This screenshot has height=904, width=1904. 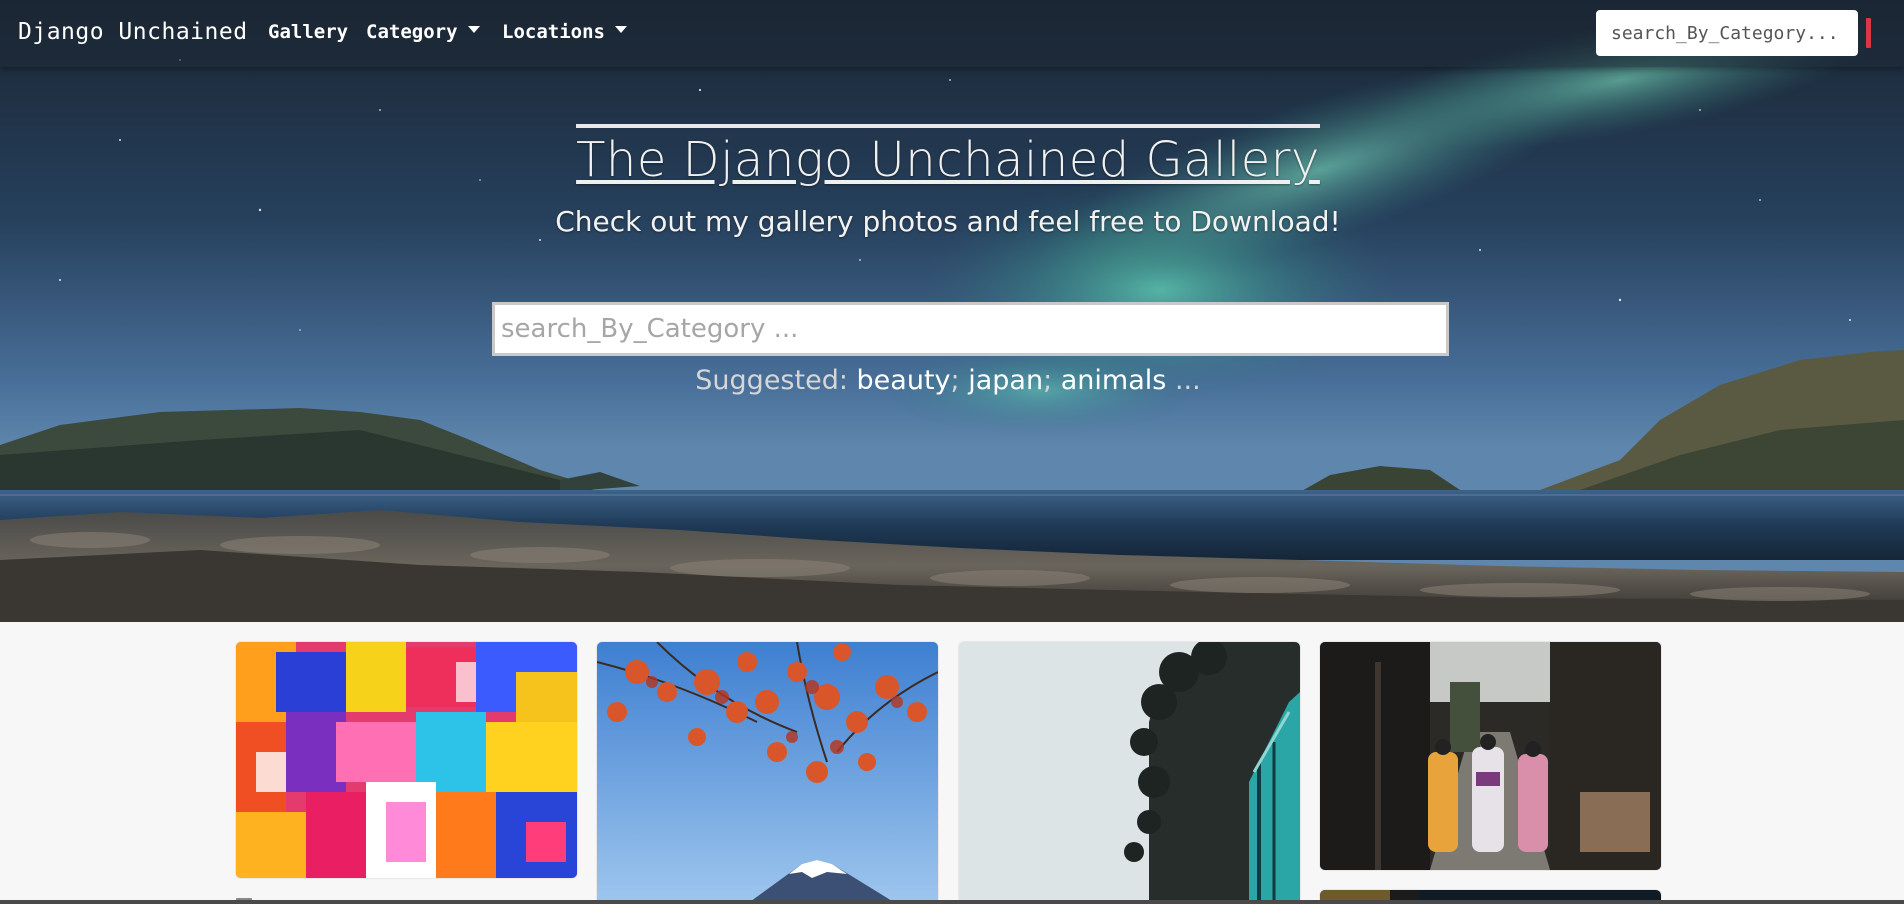 I want to click on gallery-card-fuji, so click(x=767, y=773).